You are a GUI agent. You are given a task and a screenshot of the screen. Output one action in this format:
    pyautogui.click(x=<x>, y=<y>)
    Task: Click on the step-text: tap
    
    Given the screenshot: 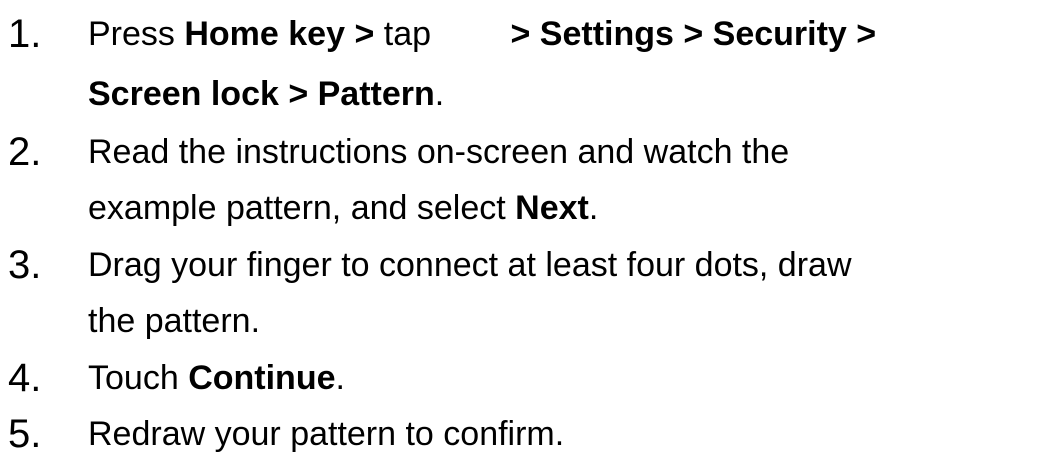 What is the action you would take?
    pyautogui.click(x=407, y=34)
    